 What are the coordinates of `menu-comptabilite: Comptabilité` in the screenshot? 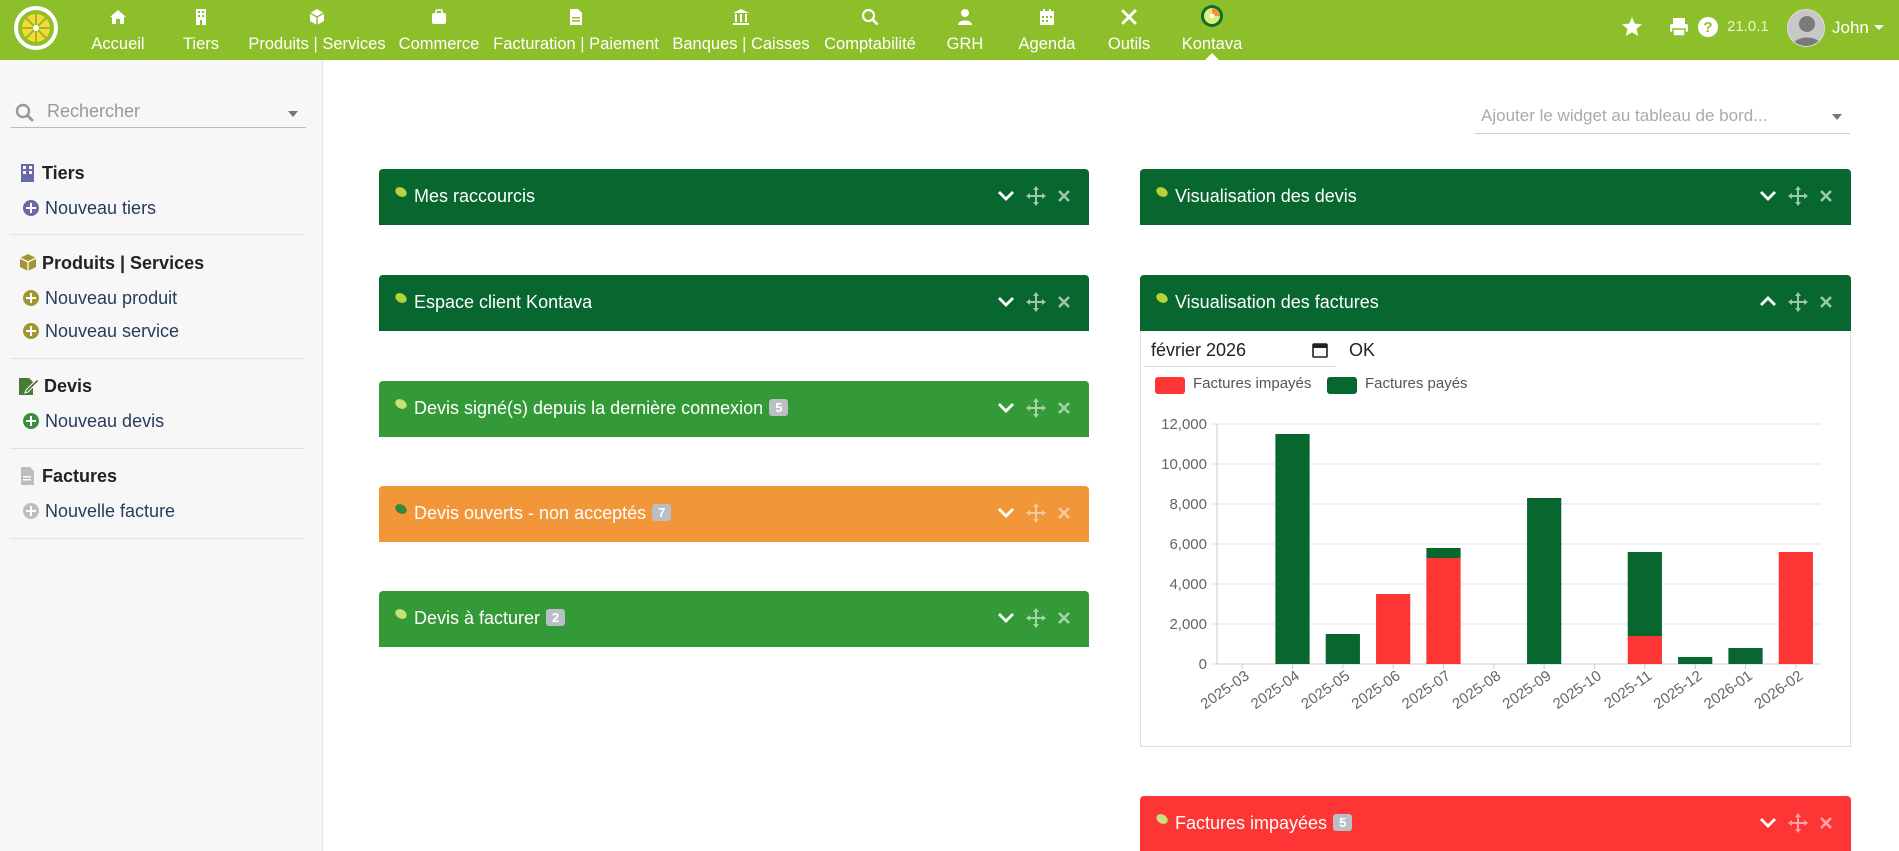 It's located at (870, 30).